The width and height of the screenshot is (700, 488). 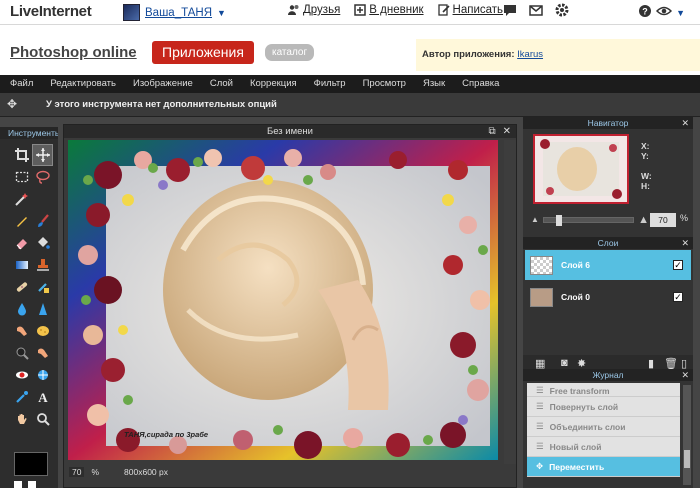 I want to click on site-logo: LiveInternet, so click(x=51, y=11).